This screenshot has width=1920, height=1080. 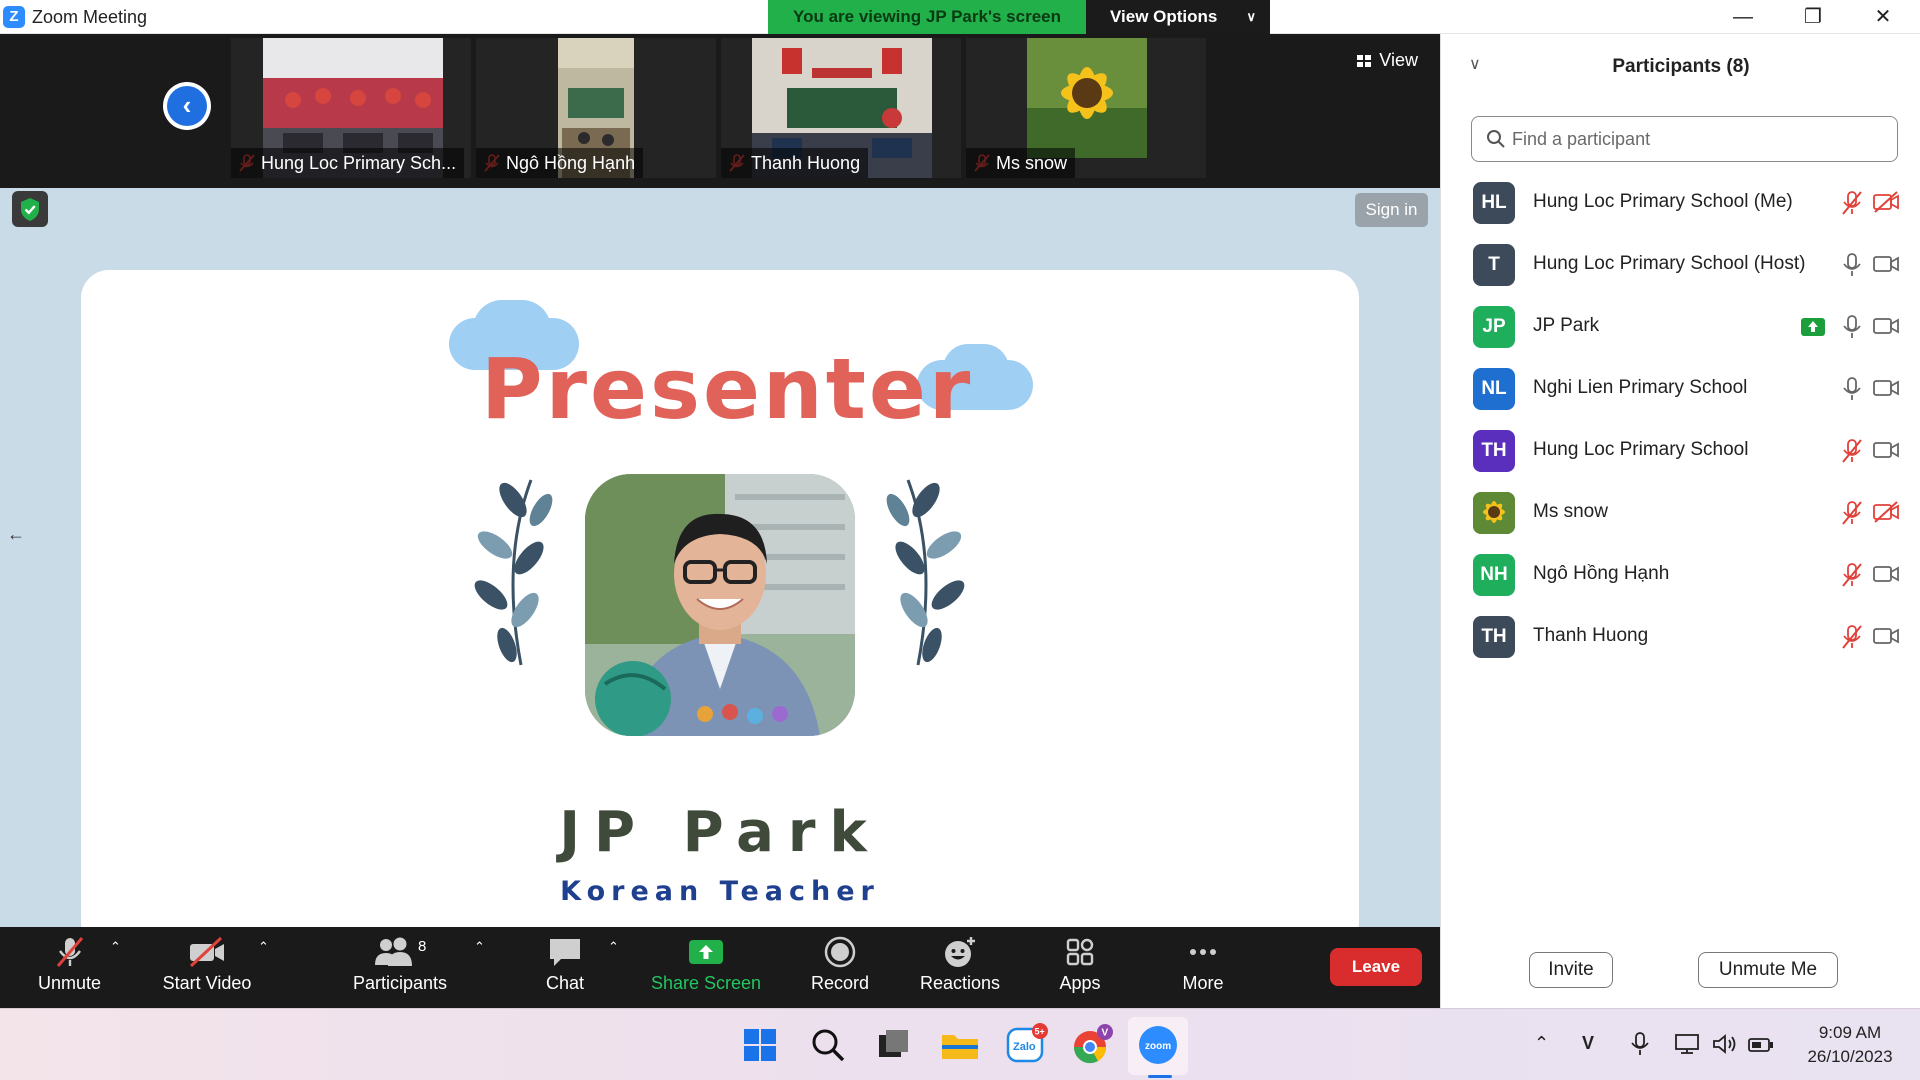 What do you see at coordinates (479, 947) in the screenshot?
I see `participants-caret-icon: ⌃` at bounding box center [479, 947].